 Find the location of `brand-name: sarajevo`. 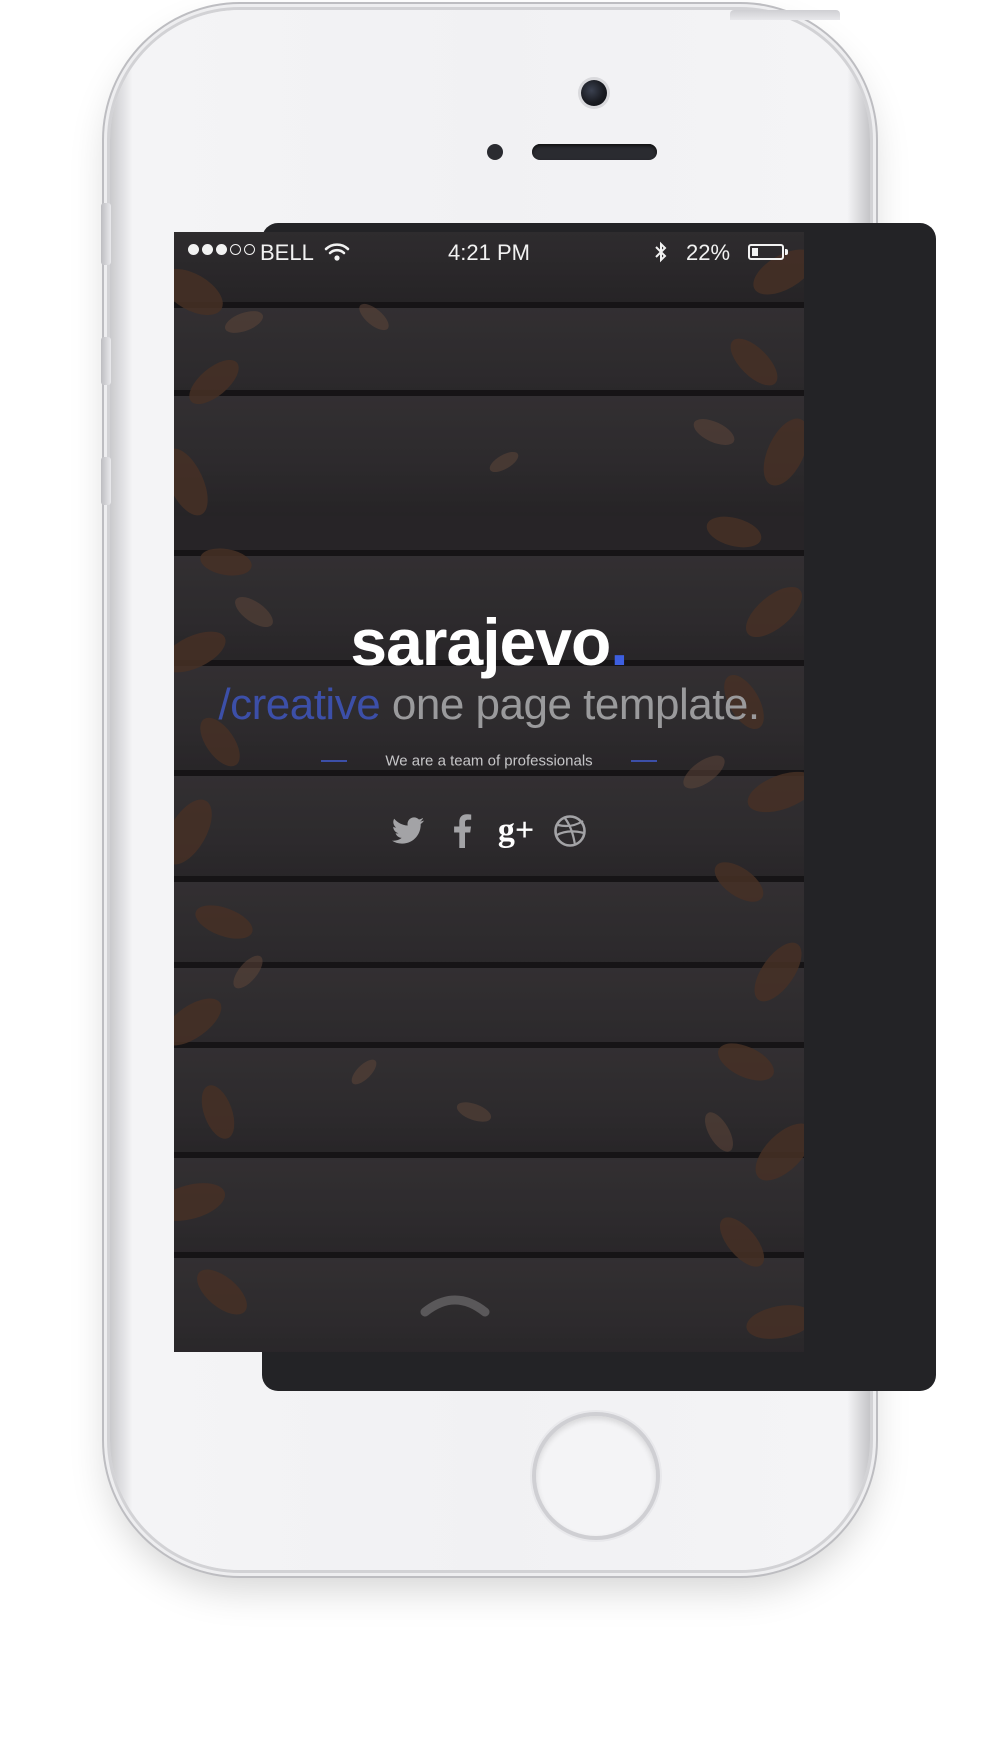

brand-name: sarajevo is located at coordinates (480, 642).